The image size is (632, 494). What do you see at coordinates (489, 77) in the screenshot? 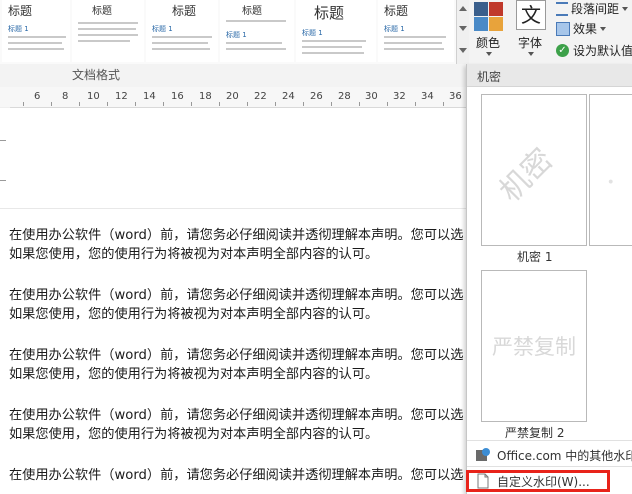
I see `category-label: 机密` at bounding box center [489, 77].